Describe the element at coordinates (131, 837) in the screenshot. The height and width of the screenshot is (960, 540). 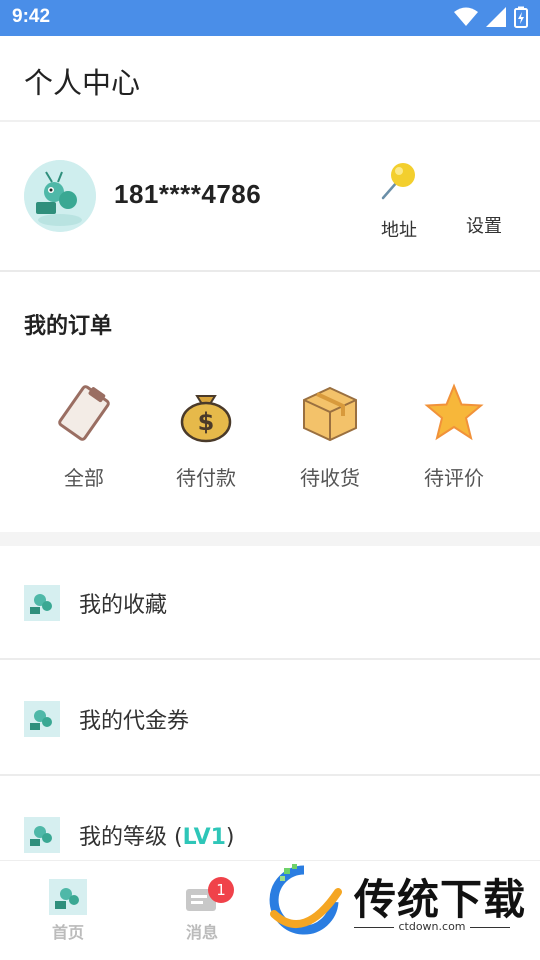
I see `menu-level-text: 我的等级 (` at that location.